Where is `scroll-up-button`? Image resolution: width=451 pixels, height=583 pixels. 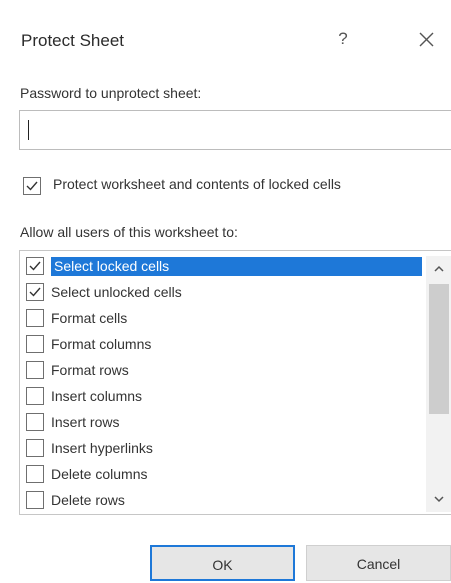
scroll-up-button is located at coordinates (438, 269).